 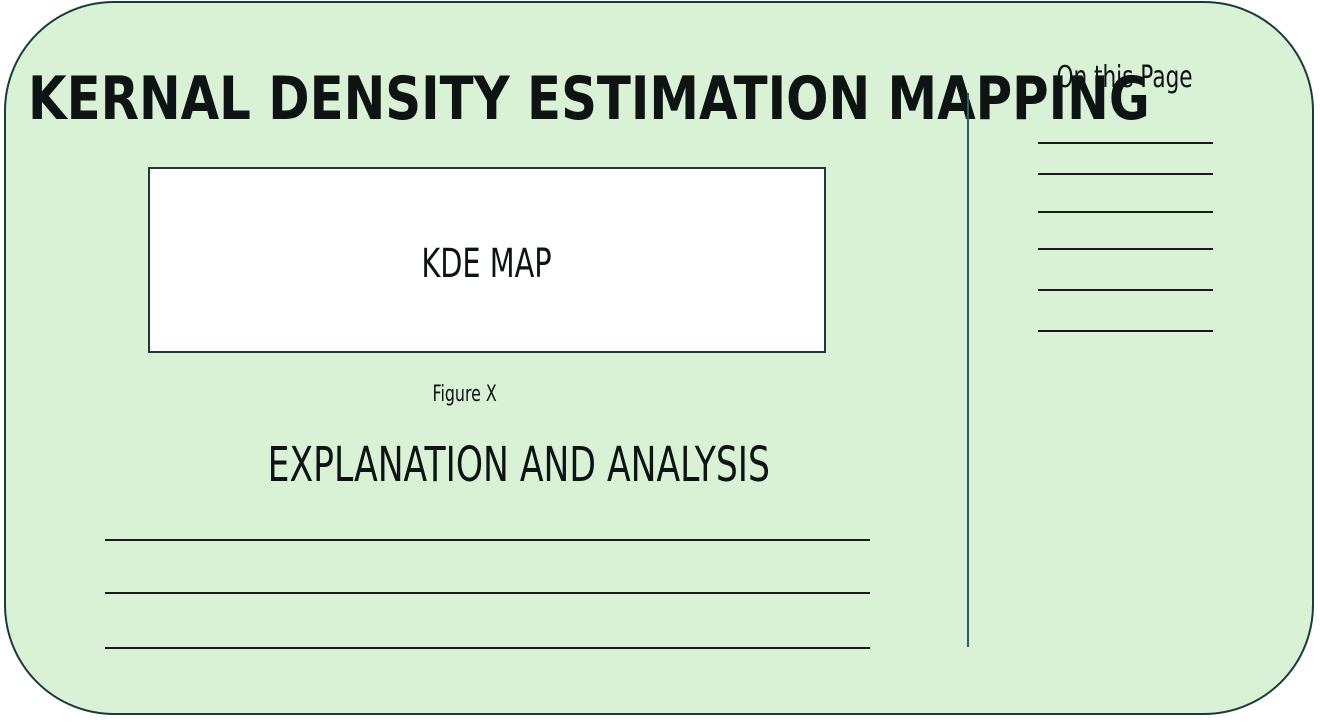 What do you see at coordinates (518, 465) in the screenshot?
I see `explanation-heading-text: EXPLANATION AND ANALYSIS` at bounding box center [518, 465].